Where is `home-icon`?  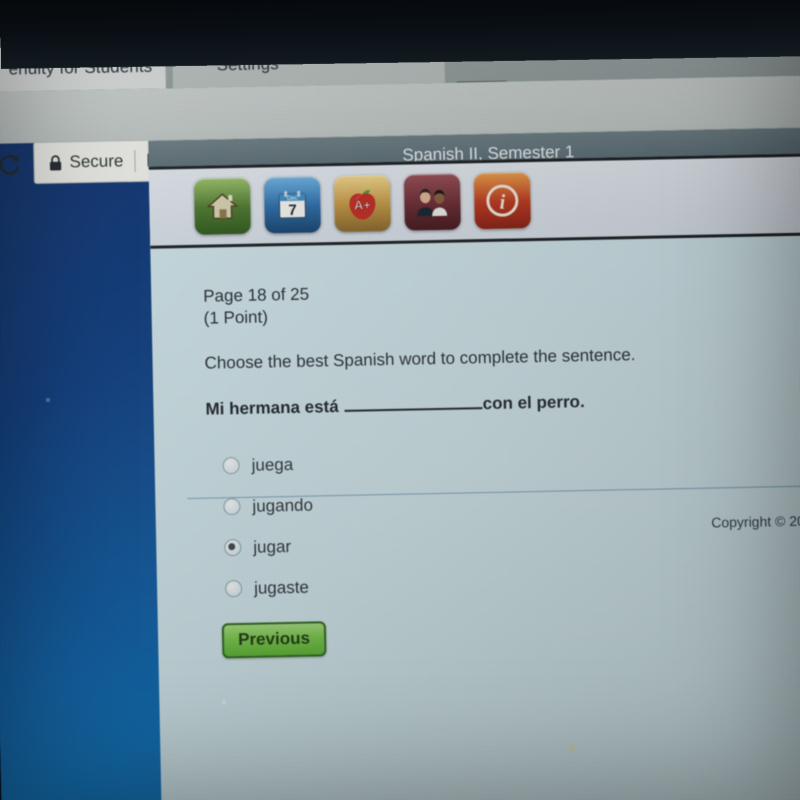 home-icon is located at coordinates (222, 206).